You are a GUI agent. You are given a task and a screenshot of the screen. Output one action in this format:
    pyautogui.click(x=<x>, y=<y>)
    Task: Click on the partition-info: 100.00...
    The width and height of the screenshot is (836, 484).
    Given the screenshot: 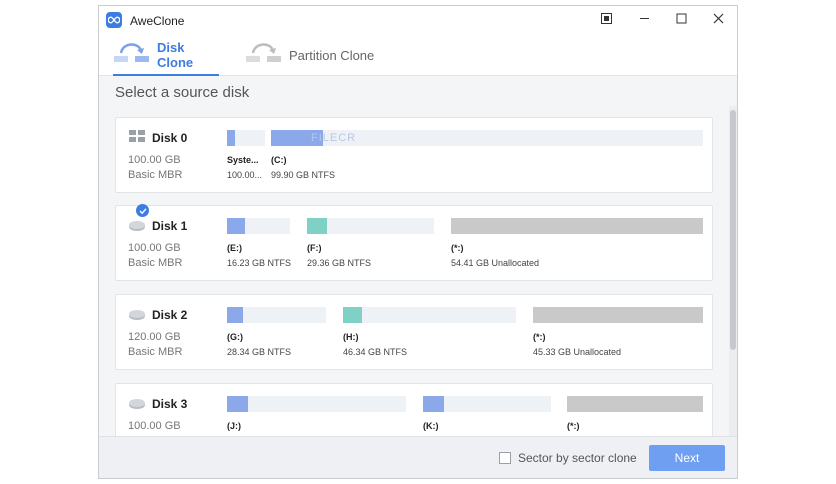 What is the action you would take?
    pyautogui.click(x=245, y=175)
    